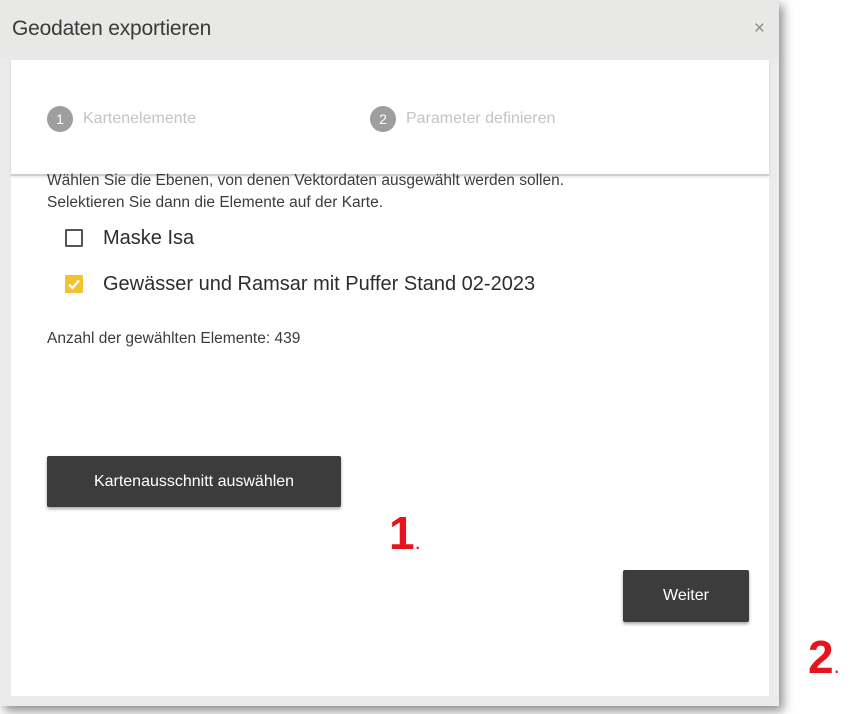 Image resolution: width=853 pixels, height=714 pixels. I want to click on select-map-extent-button: Kartenausschnitt auswählen, so click(194, 481).